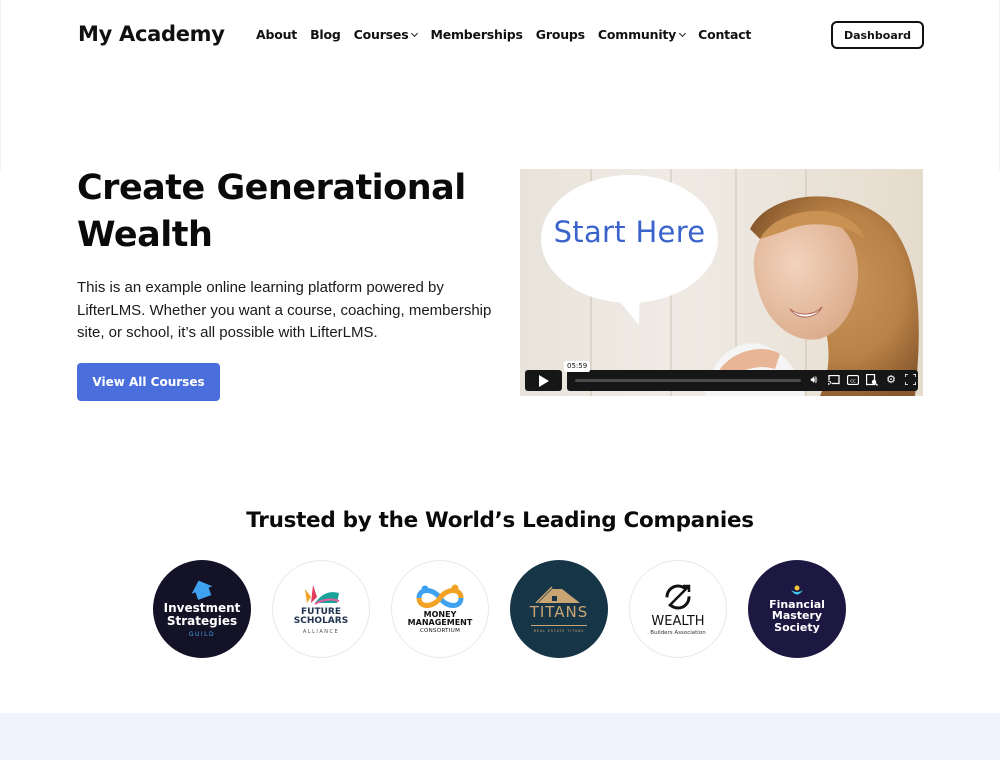 Image resolution: width=1000 pixels, height=760 pixels. What do you see at coordinates (797, 590) in the screenshot?
I see `sprout-logo-icon` at bounding box center [797, 590].